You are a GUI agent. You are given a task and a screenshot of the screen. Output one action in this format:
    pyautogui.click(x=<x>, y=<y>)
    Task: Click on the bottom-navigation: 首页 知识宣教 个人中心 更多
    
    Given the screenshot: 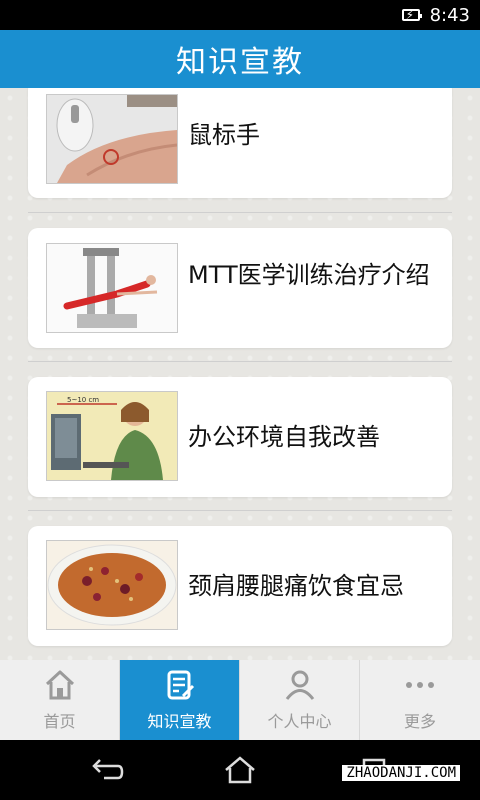 What is the action you would take?
    pyautogui.click(x=240, y=700)
    